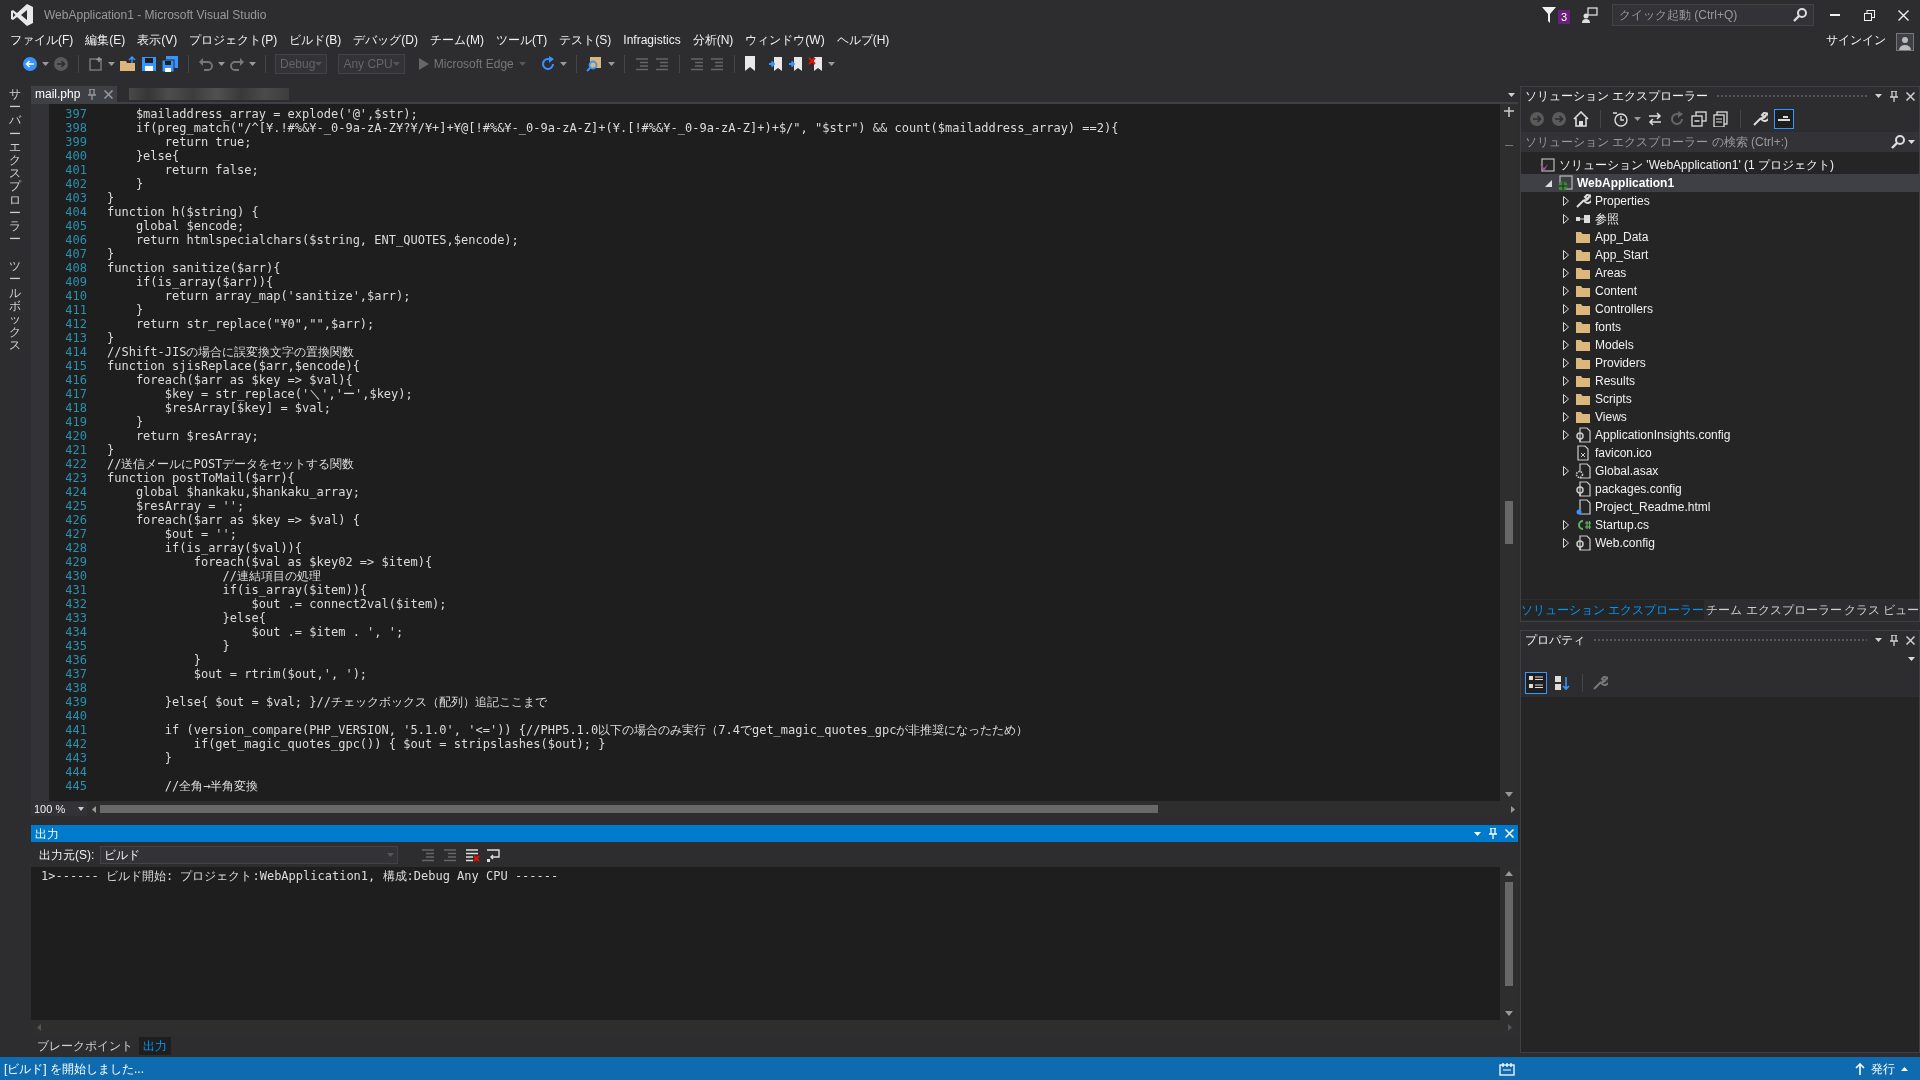 This screenshot has height=1080, width=1920. What do you see at coordinates (815, 63) in the screenshot?
I see `clear-bookmarks-icon` at bounding box center [815, 63].